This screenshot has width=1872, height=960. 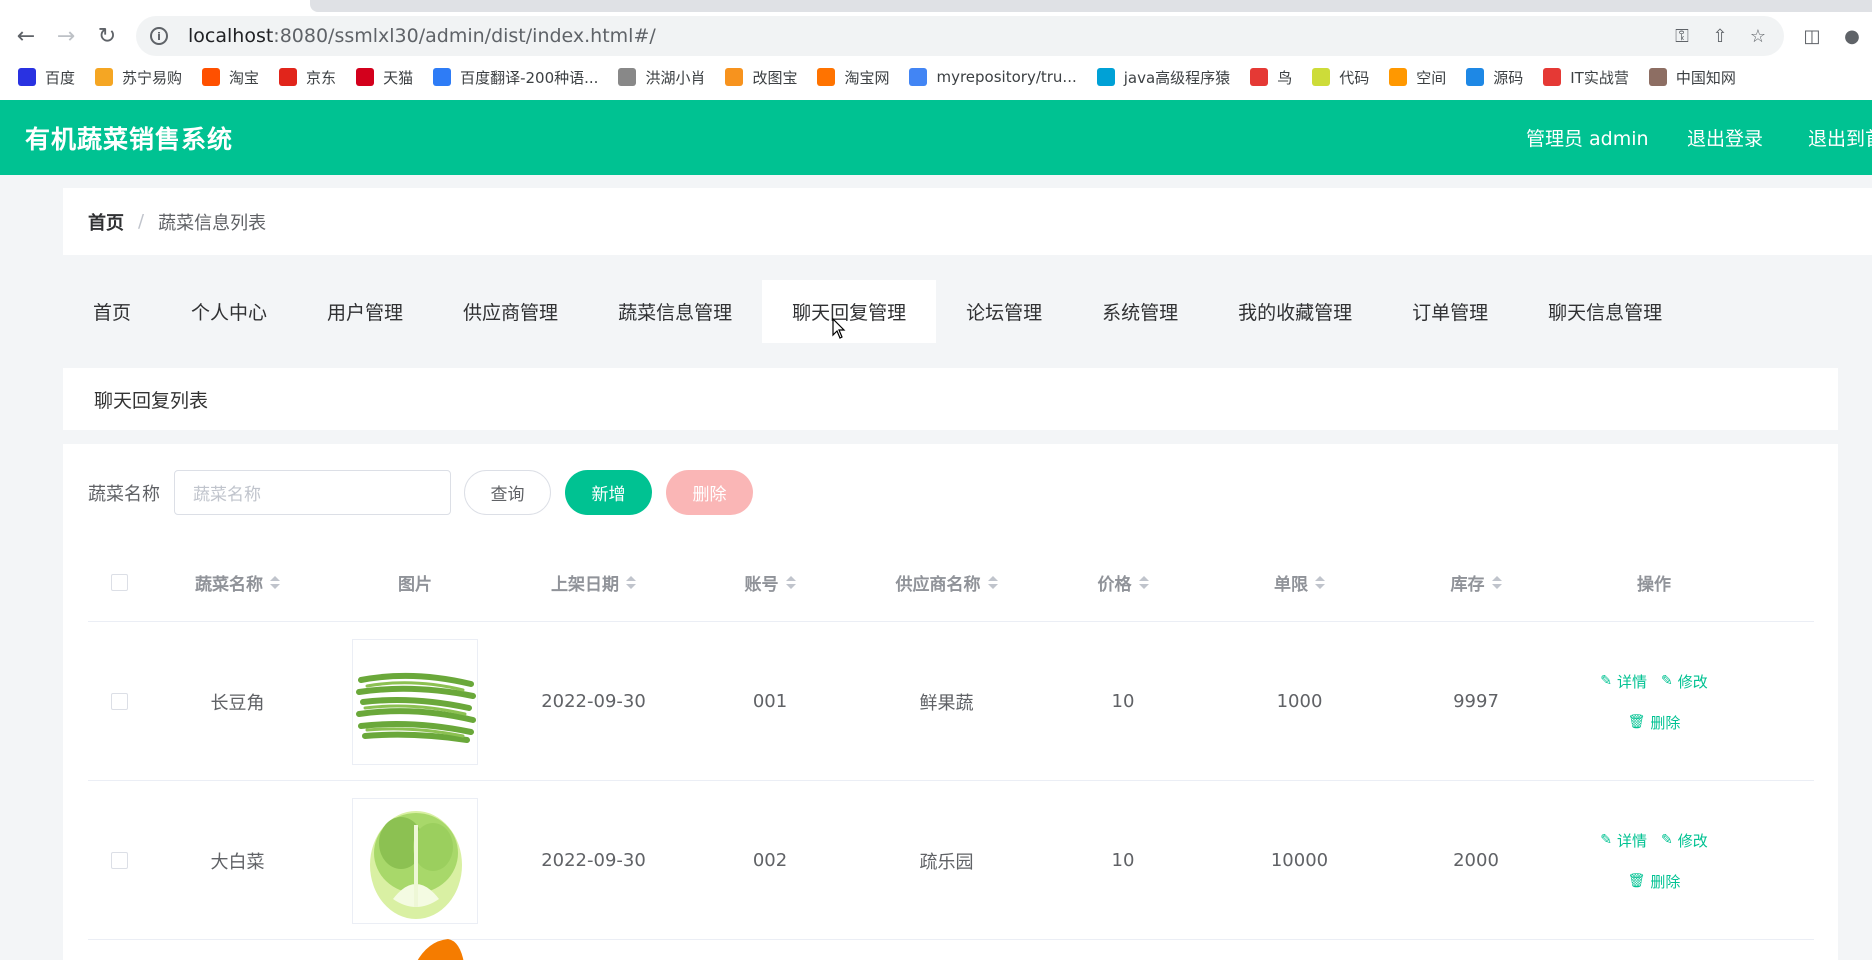 I want to click on menu-item: 订单管理, so click(x=1450, y=311).